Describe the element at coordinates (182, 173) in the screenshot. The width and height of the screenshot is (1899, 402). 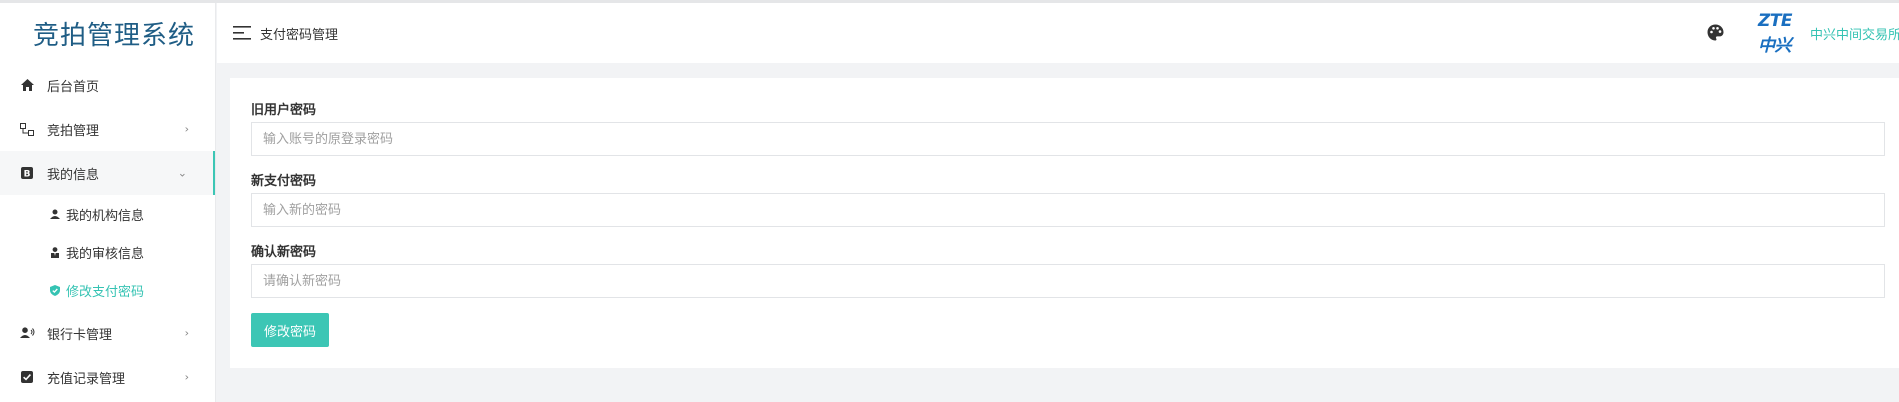
I see `chevron-down-icon: ⌄` at that location.